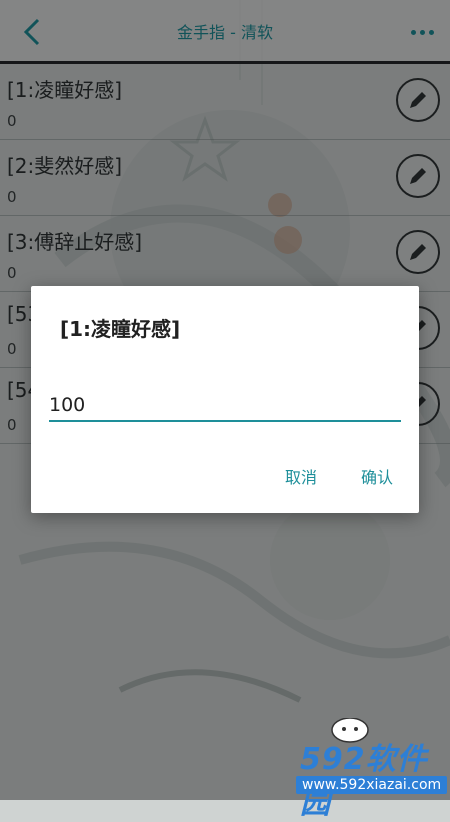  What do you see at coordinates (372, 785) in the screenshot?
I see `watermark-url: www.592xiazai.com` at bounding box center [372, 785].